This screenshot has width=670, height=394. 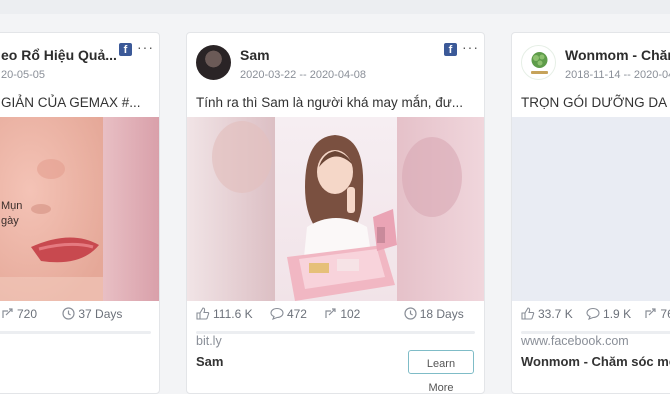 What do you see at coordinates (11, 214) in the screenshot?
I see `image-overlay-text: Mụn gày` at bounding box center [11, 214].